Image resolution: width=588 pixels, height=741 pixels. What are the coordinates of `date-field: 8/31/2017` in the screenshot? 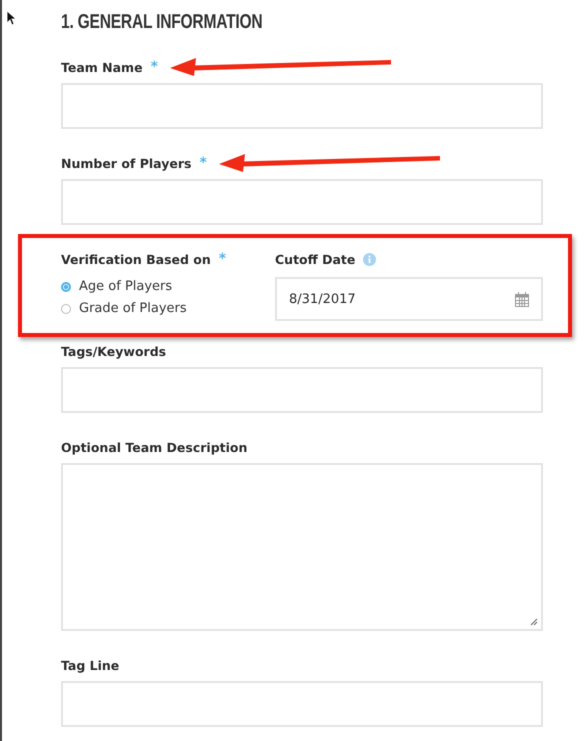 It's located at (409, 299).